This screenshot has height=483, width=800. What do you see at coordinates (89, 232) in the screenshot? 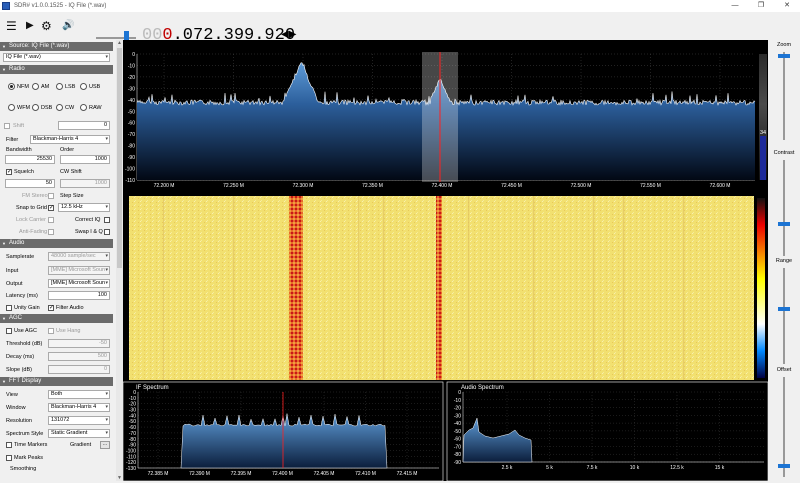
I see `swap-iq-label: Swap I & Q` at bounding box center [89, 232].